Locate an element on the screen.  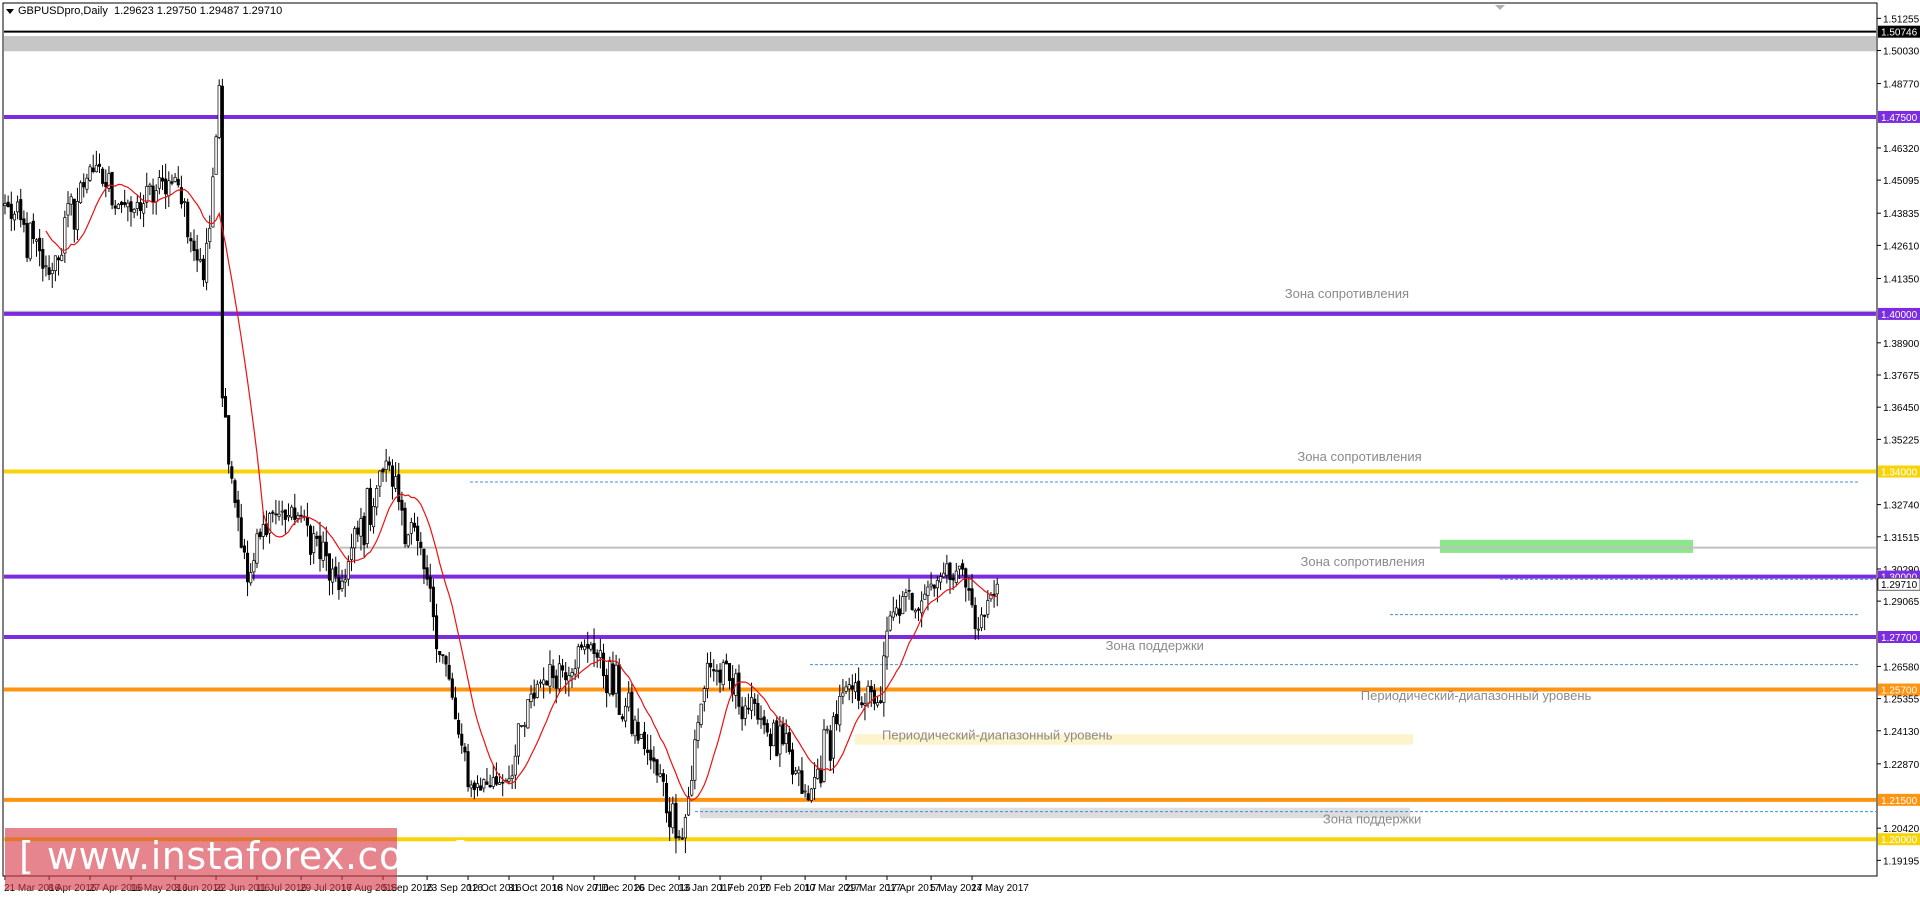
price-tick-label: 1.46320 is located at coordinates (1901, 149).